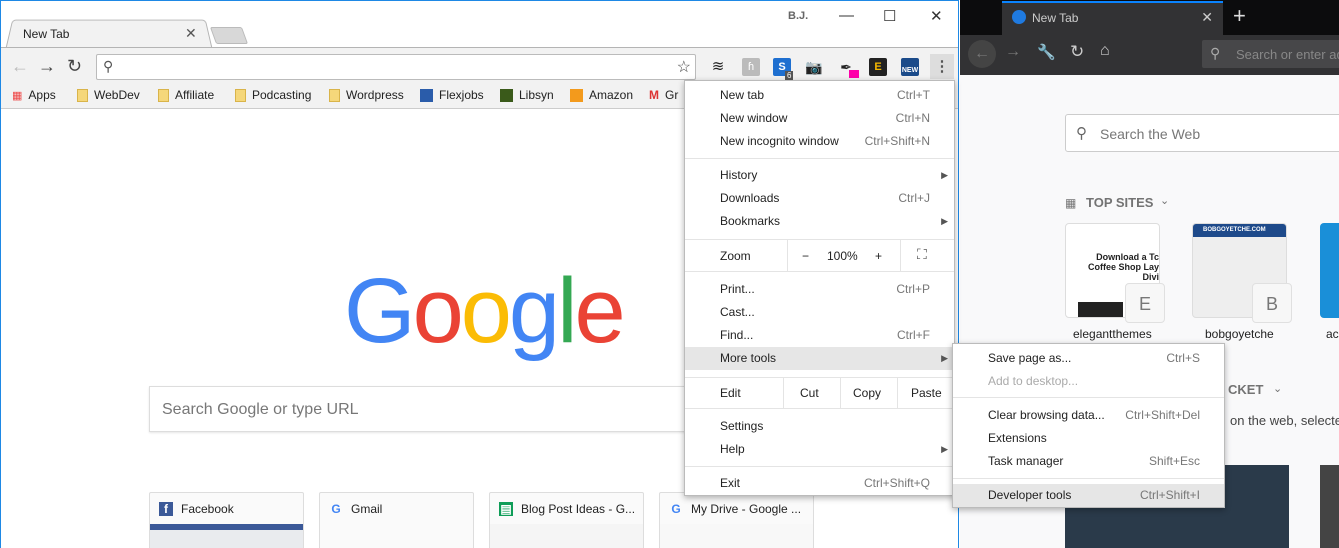  Describe the element at coordinates (1329, 506) in the screenshot. I see `pocket-story-image` at that location.